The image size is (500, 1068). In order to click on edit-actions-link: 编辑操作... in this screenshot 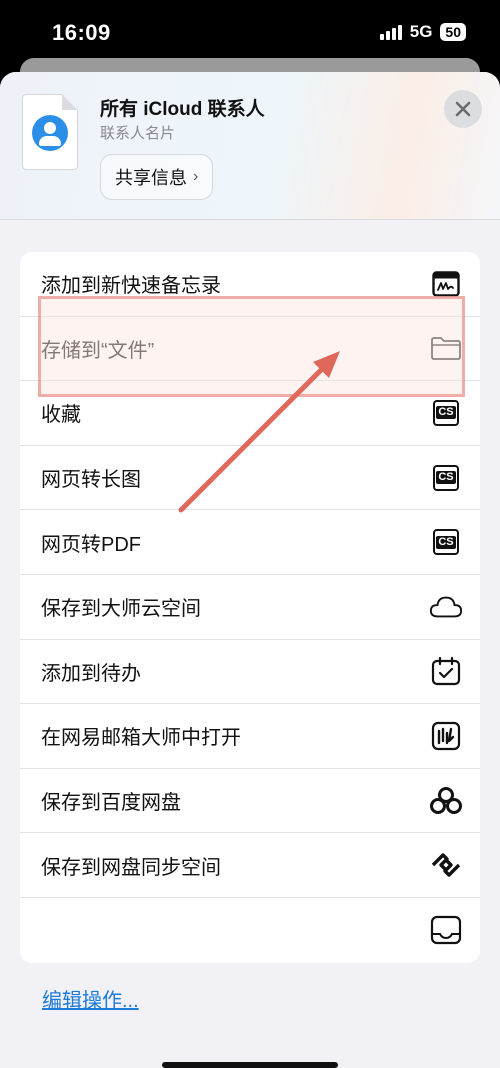, I will do `click(90, 998)`.